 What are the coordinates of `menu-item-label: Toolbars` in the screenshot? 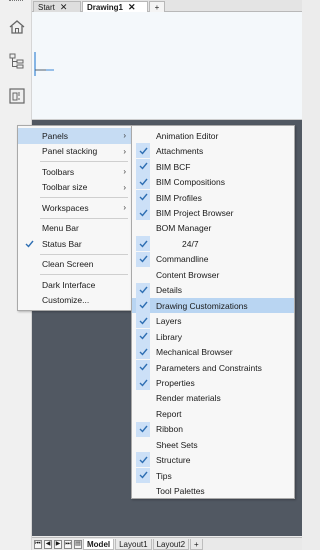 It's located at (58, 171).